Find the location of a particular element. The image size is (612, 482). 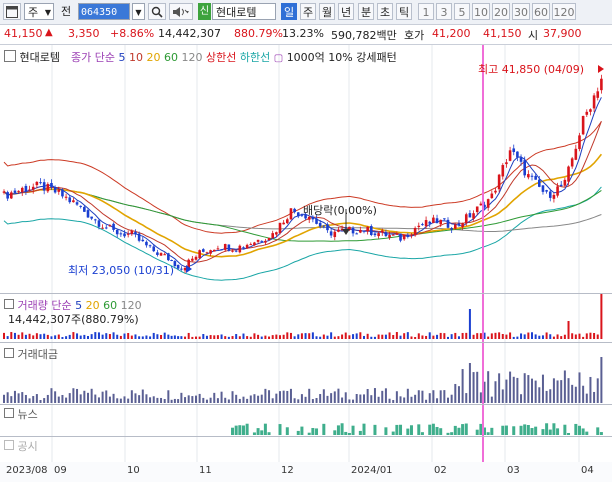

interval-30: 30 is located at coordinates (521, 11).